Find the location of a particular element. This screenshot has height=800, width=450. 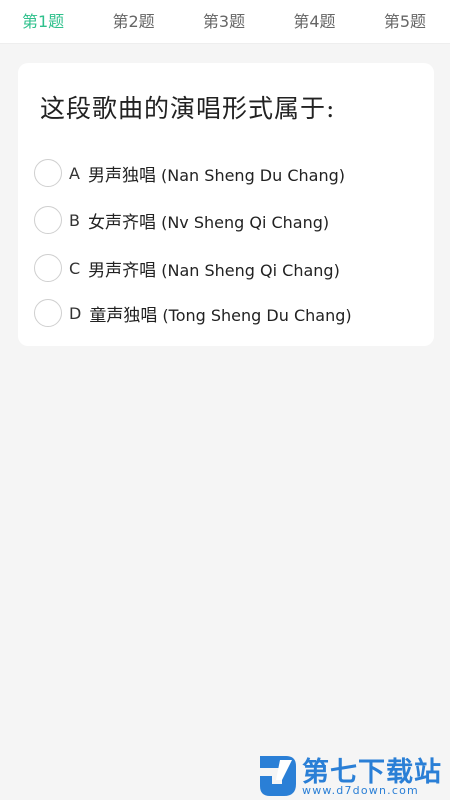

option-label: 童声独唱 (Tong Sheng Du Chang) is located at coordinates (220, 313).